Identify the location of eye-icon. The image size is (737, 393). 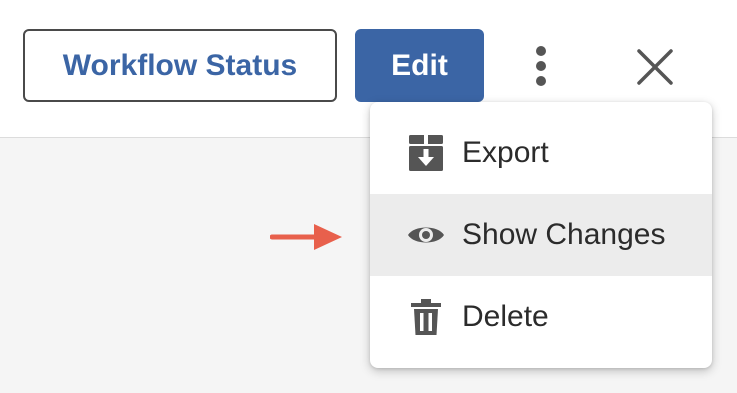
(426, 235).